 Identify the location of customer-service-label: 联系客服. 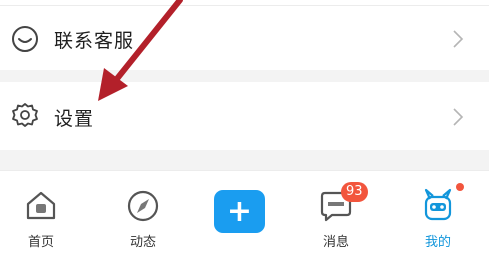
(94, 41).